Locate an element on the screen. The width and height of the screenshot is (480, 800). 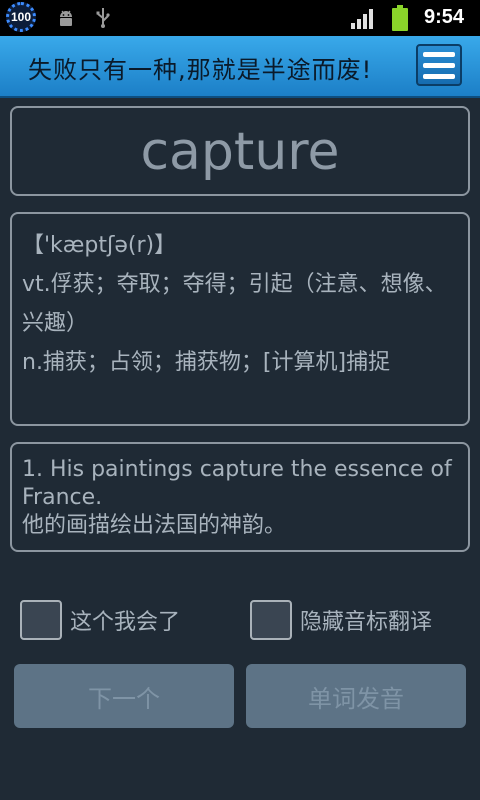
definition-line: vt.俘获；夺取；夺得；引起（注意、想像、兴趣） is located at coordinates (234, 304).